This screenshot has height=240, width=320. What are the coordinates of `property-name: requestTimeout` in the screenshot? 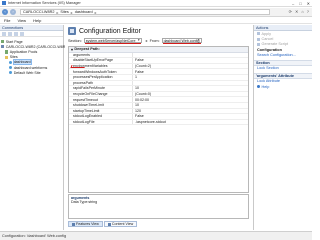 It's located at (101, 99).